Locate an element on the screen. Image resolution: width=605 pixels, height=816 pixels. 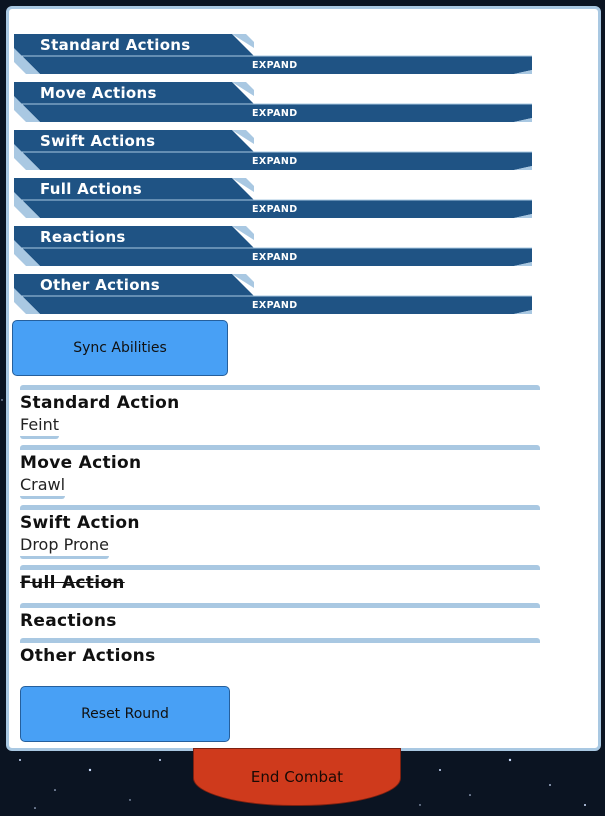
accordion-reactions: Reactions EXPAND is located at coordinates (274, 248).